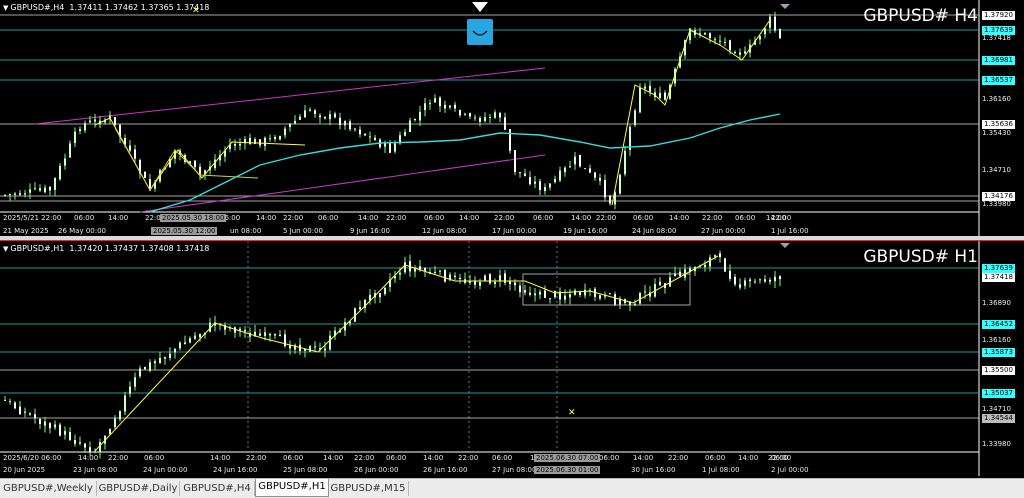 The image size is (1024, 498). I want to click on price-label: 1.34544, so click(998, 418).